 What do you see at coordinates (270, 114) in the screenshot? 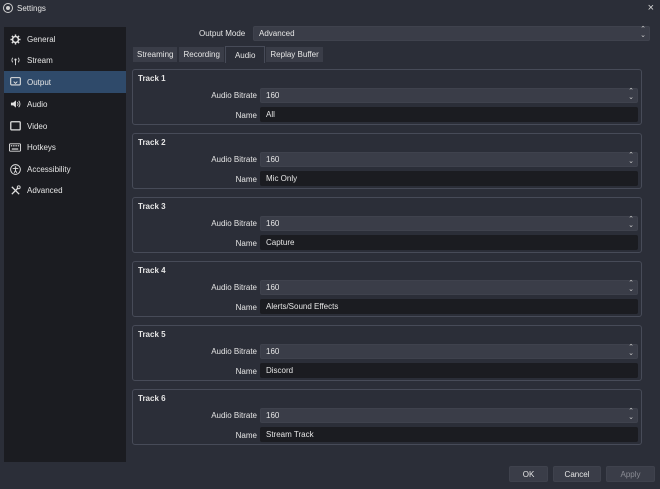
I see `track-name-value: All` at bounding box center [270, 114].